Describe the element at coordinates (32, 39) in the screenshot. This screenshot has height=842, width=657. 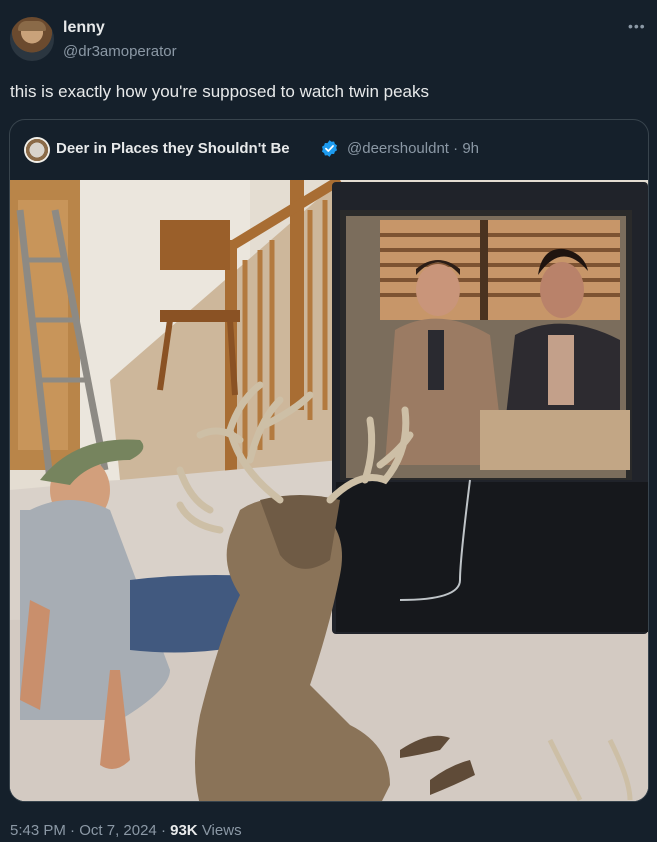
I see `author-avatar` at that location.